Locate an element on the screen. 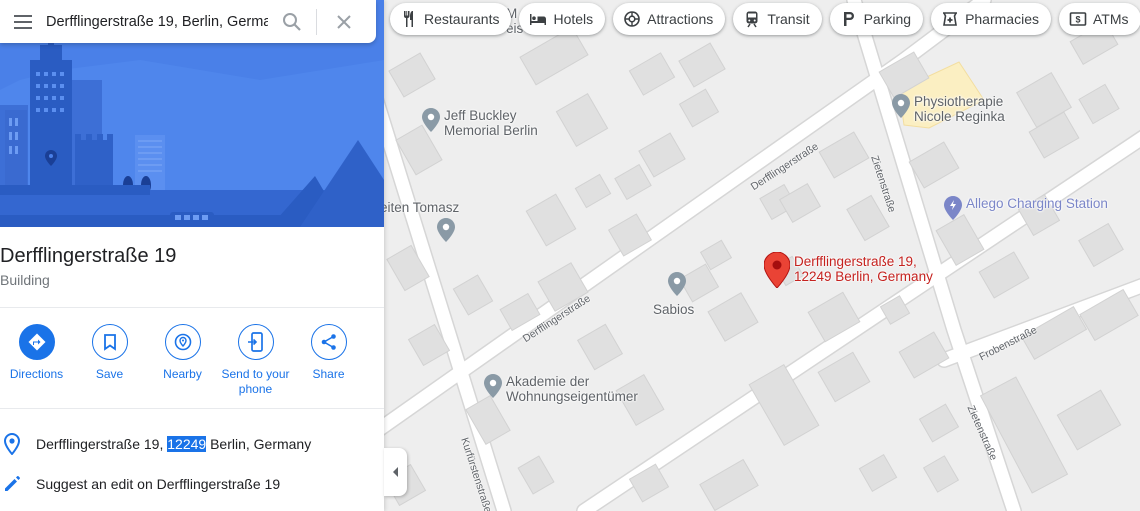 The width and height of the screenshot is (1140, 511). chip-label: Attractions is located at coordinates (680, 19).